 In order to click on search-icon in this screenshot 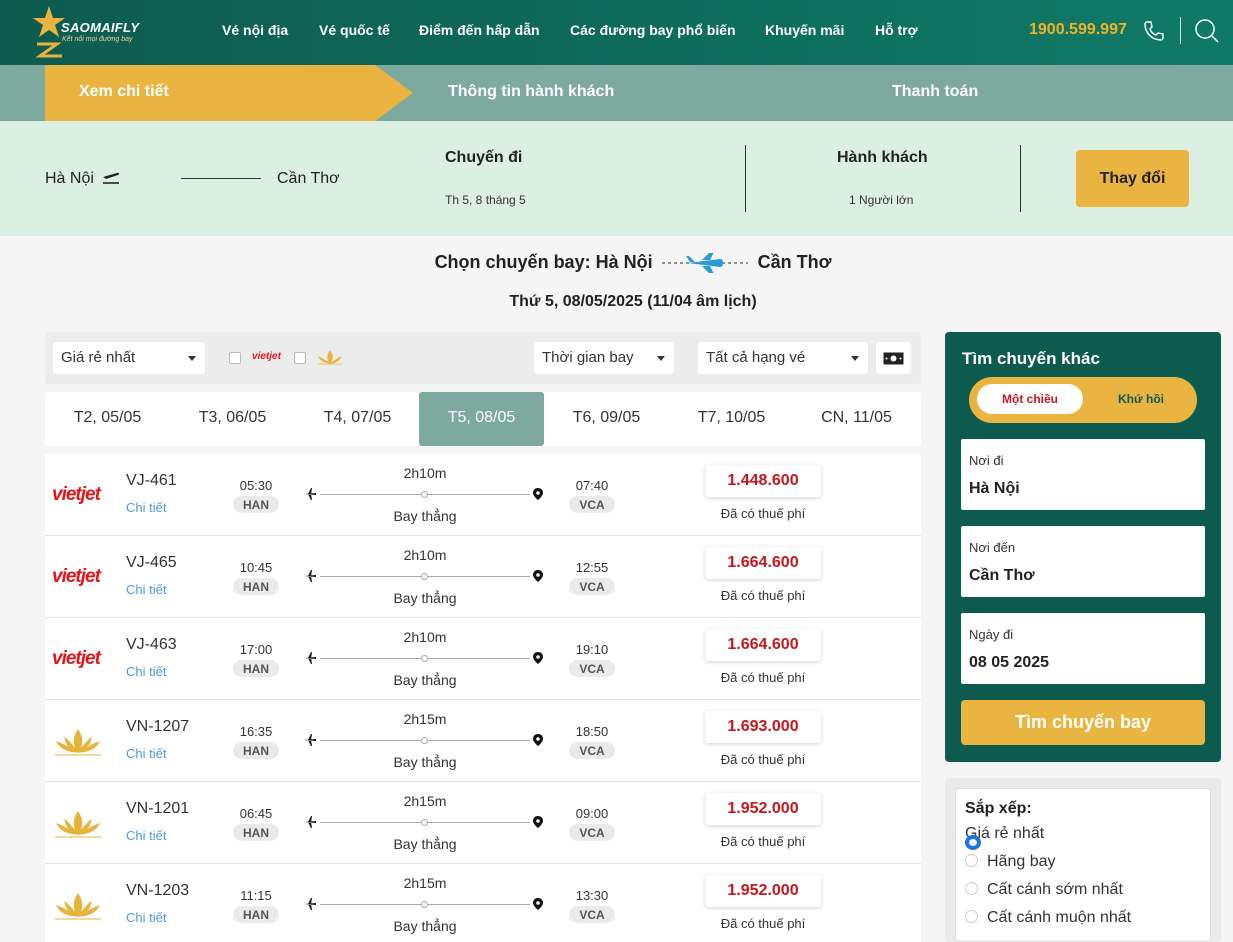, I will do `click(1207, 31)`.